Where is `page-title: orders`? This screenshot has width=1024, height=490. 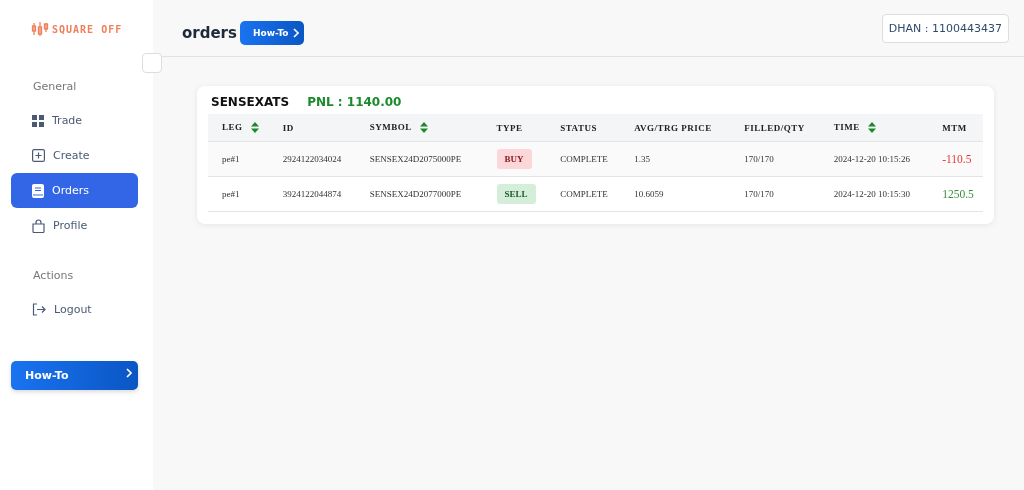 page-title: orders is located at coordinates (209, 33).